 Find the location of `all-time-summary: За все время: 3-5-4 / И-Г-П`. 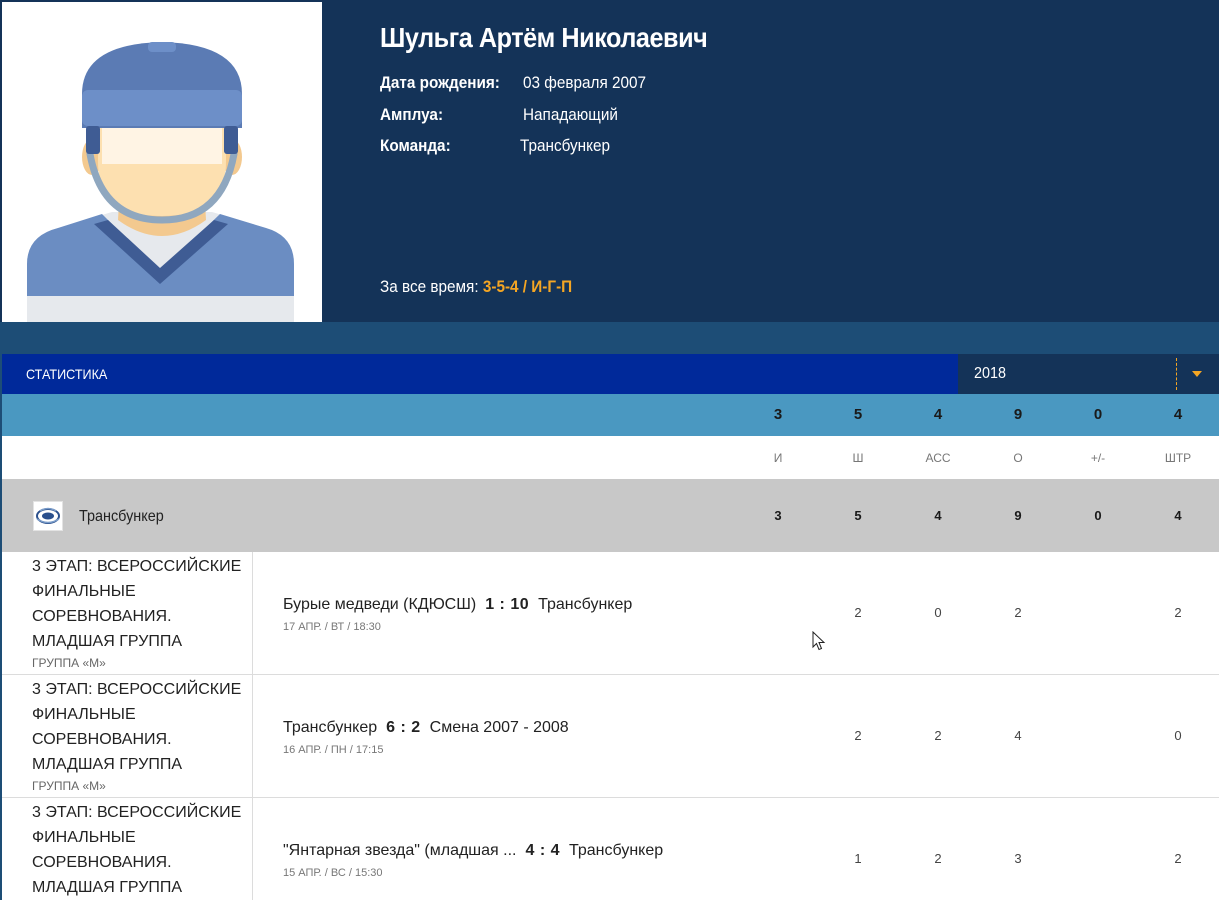

all-time-summary: За все время: 3-5-4 / И-Г-П is located at coordinates (476, 287).